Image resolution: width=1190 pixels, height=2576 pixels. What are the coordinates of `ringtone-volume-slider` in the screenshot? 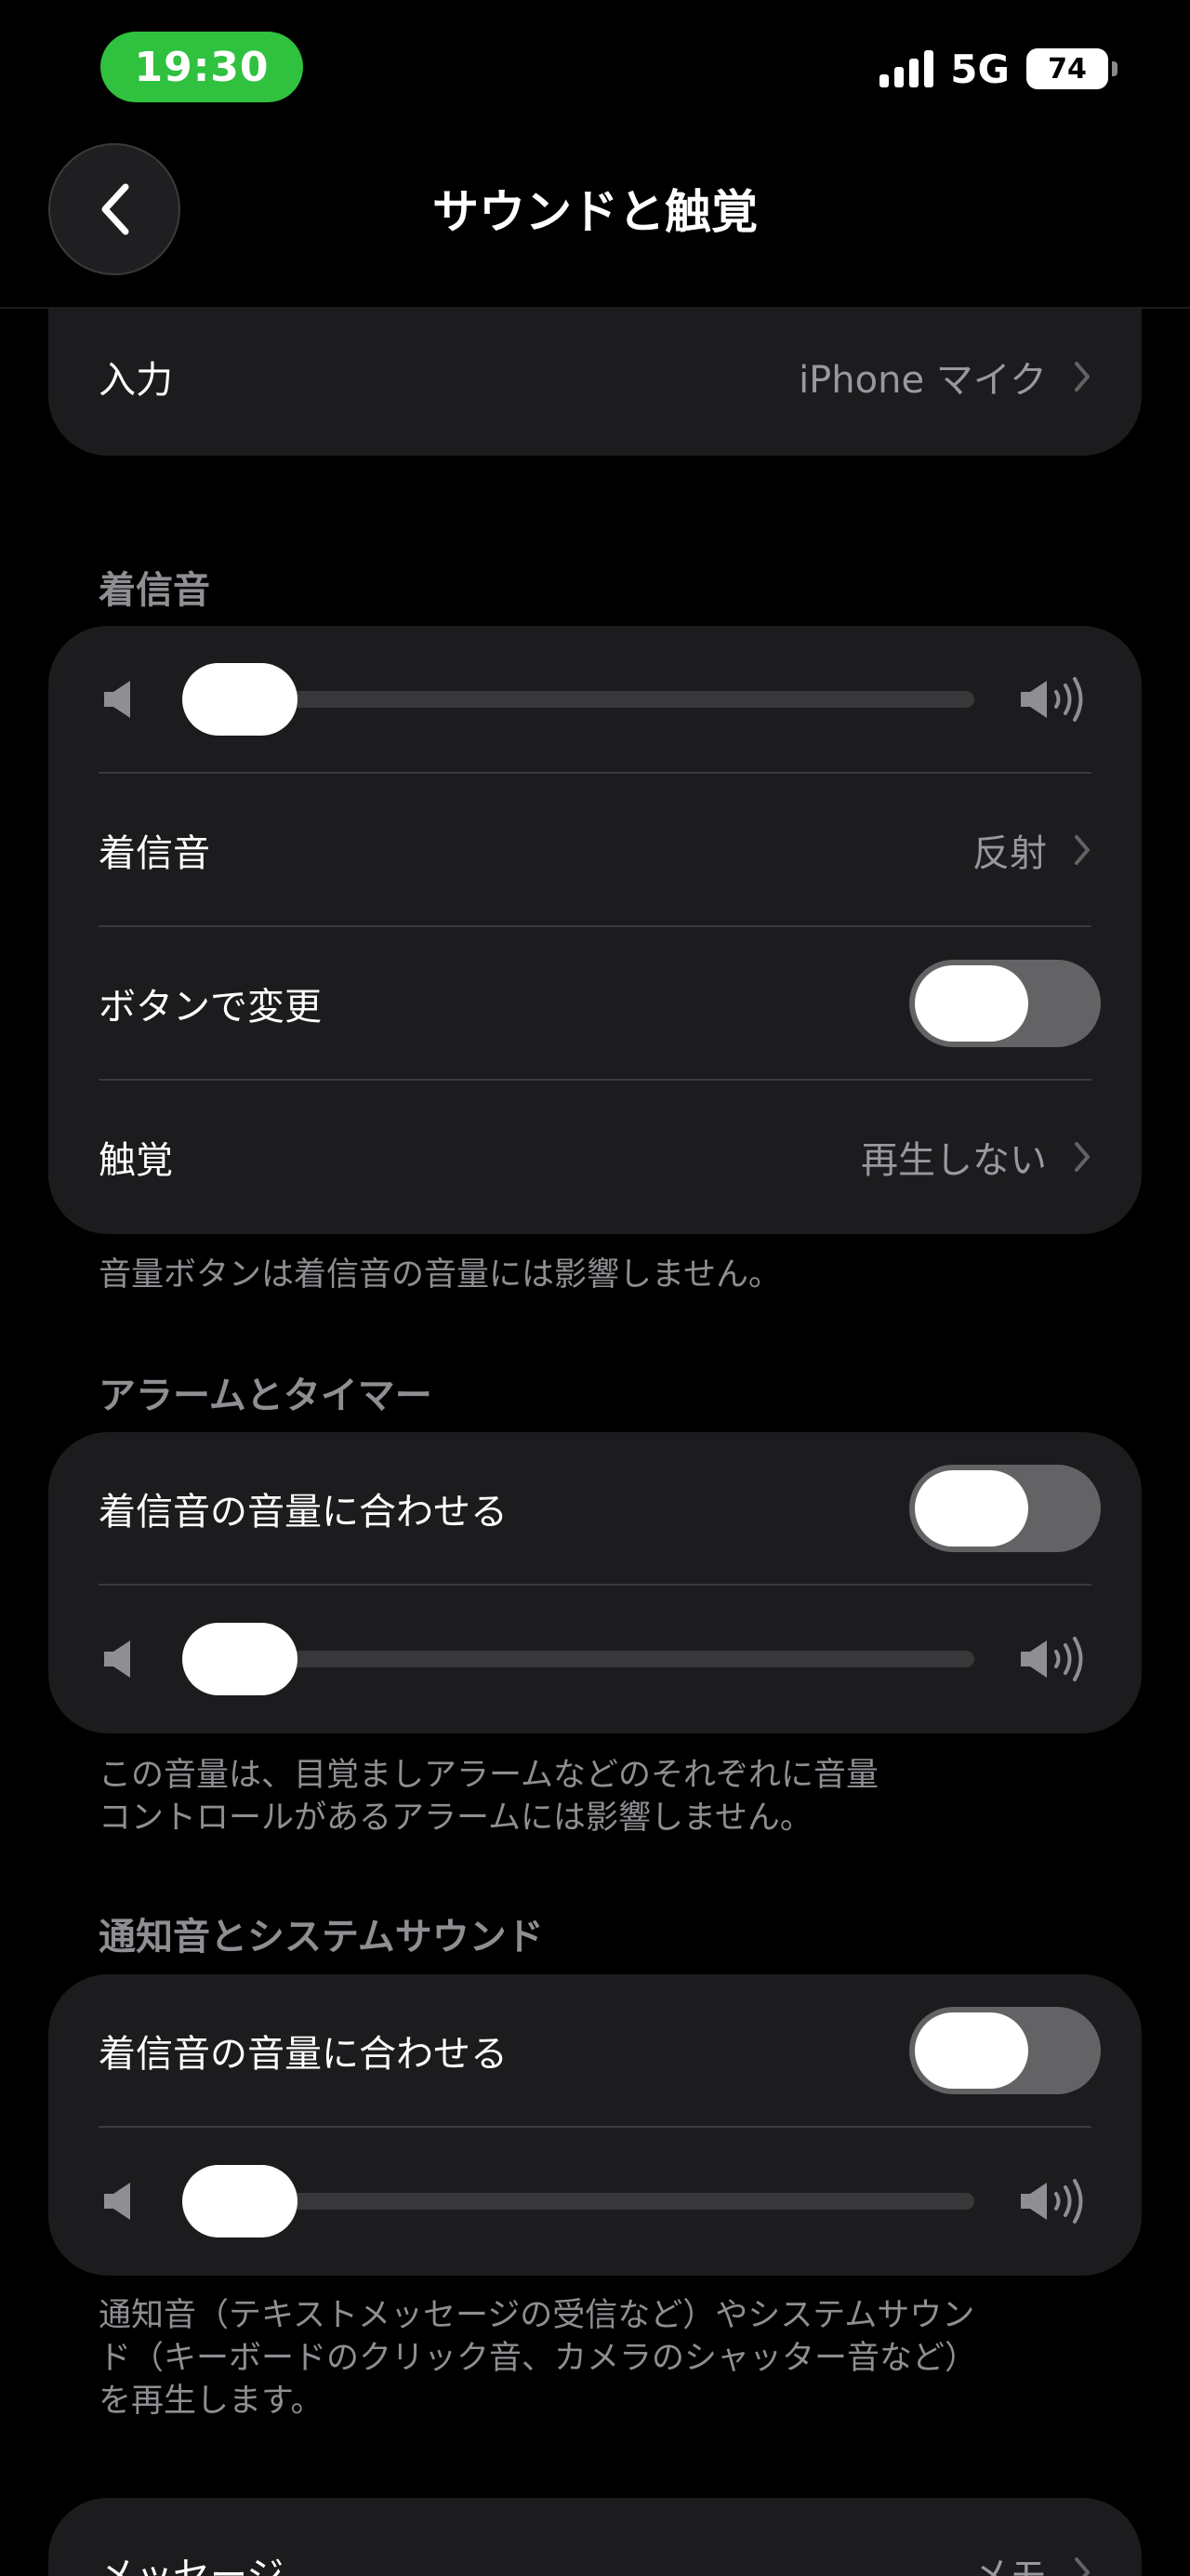 It's located at (595, 699).